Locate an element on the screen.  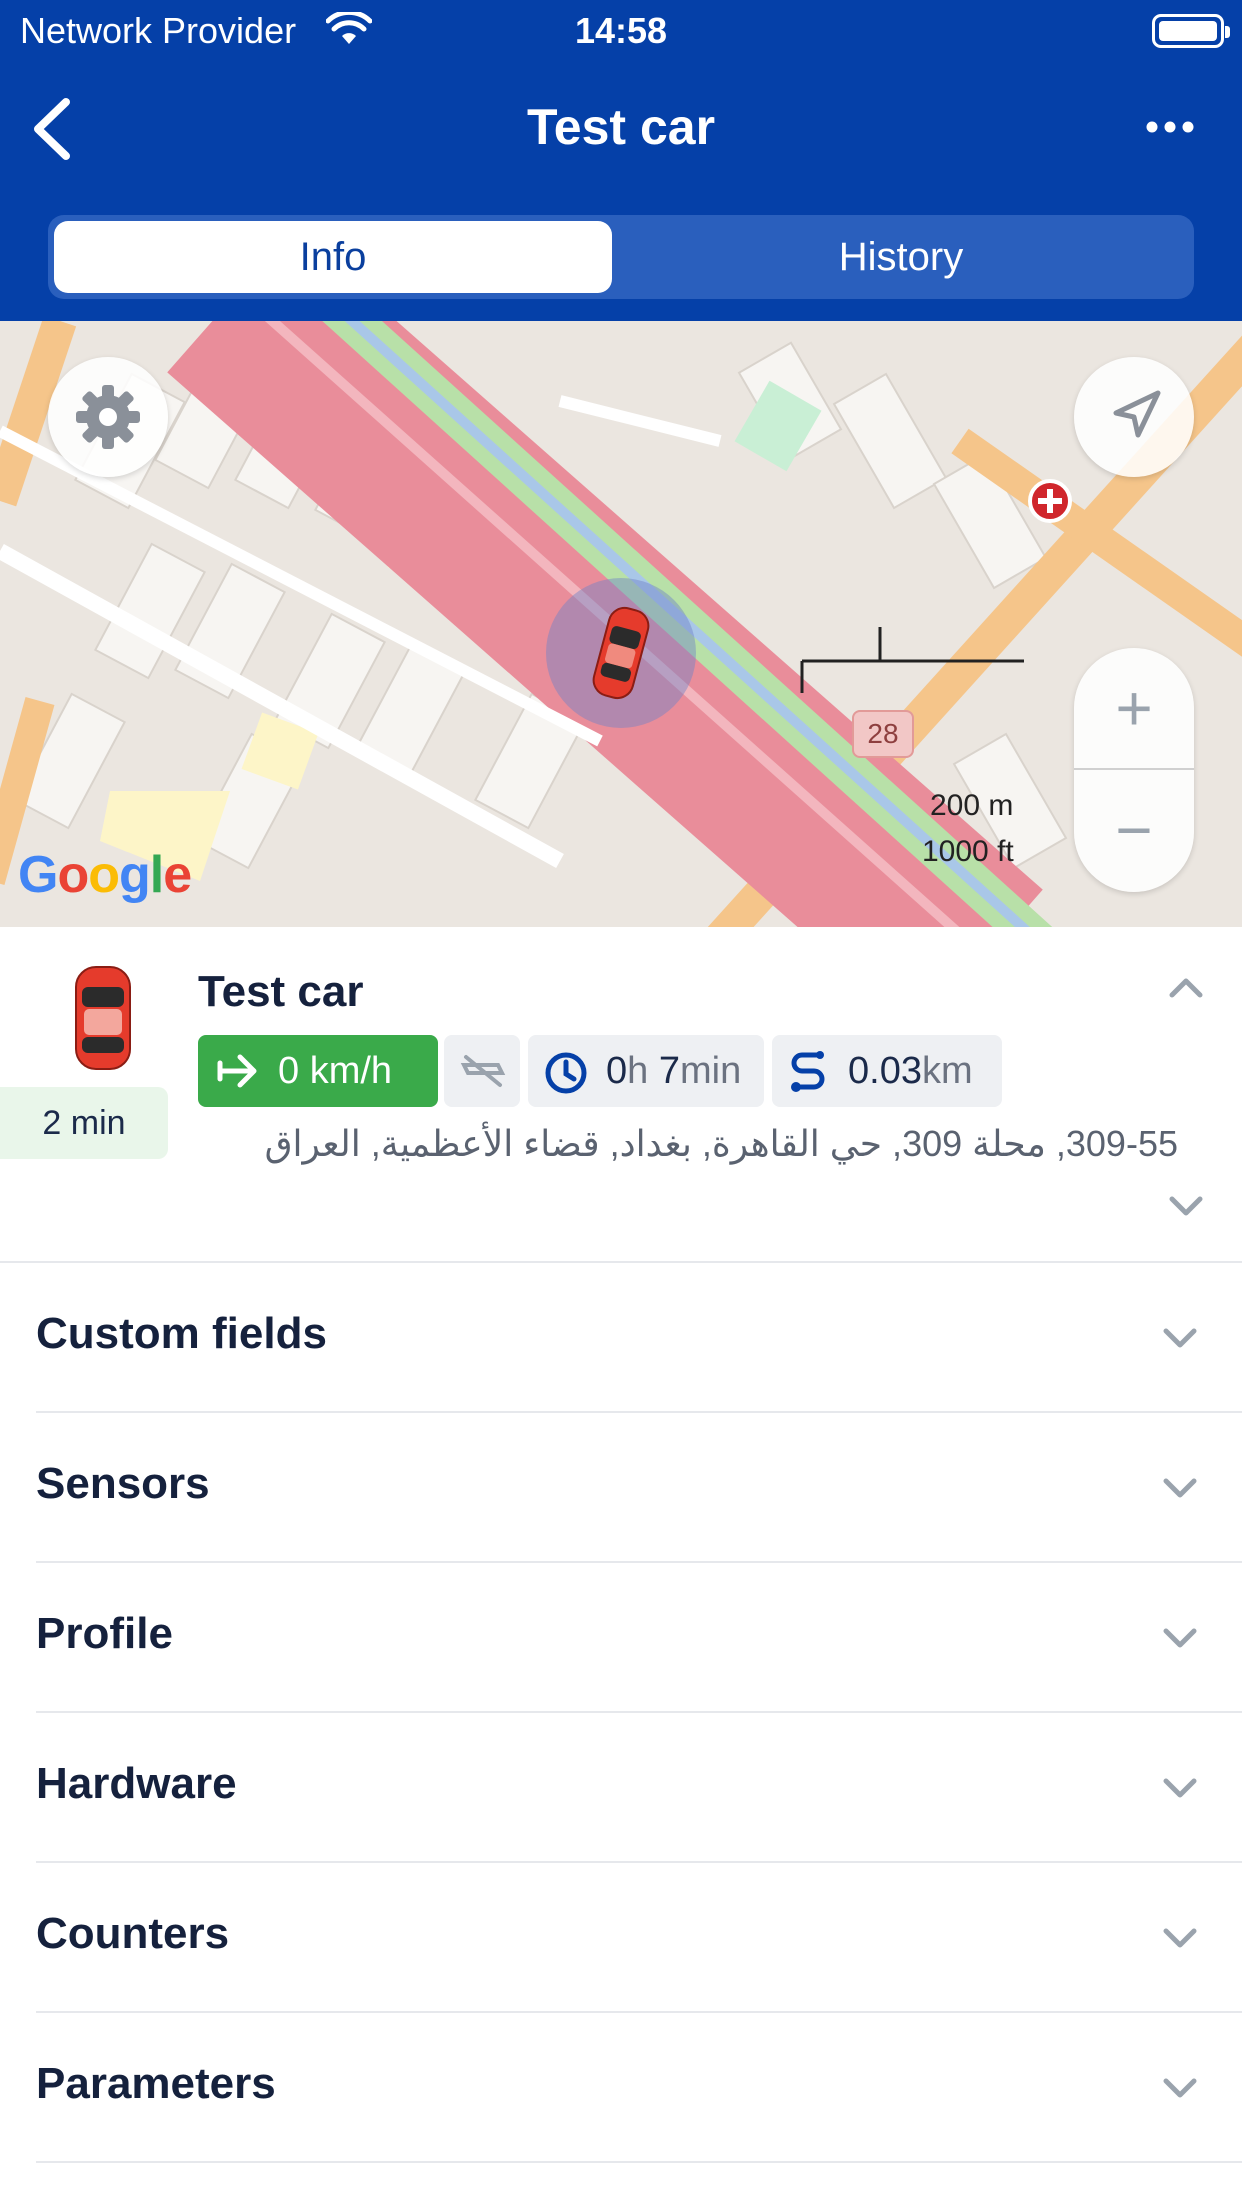
duration-chip: 0h 7min is located at coordinates (646, 1071).